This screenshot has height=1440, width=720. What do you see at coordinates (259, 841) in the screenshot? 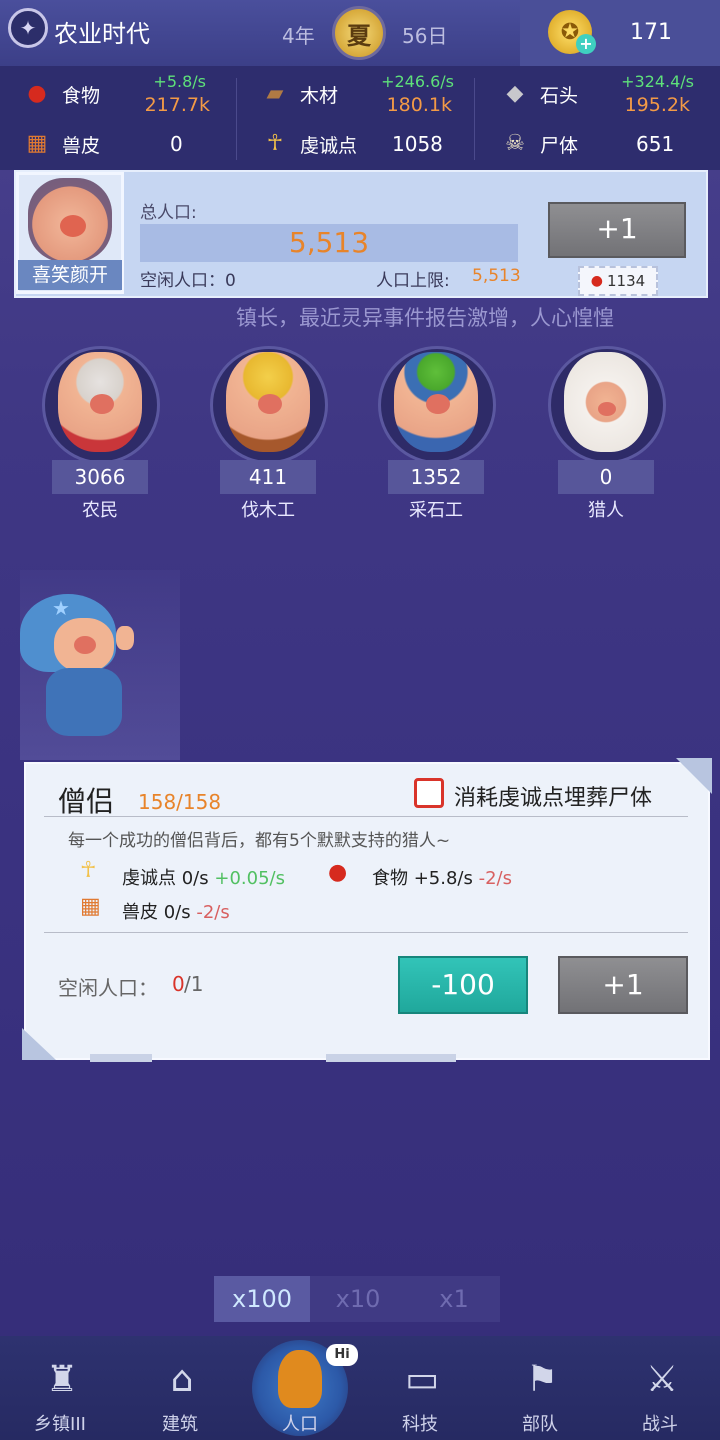
I see `job-description: 每一个成功的僧侣背后，都有5个默默支持的猎人~` at bounding box center [259, 841].